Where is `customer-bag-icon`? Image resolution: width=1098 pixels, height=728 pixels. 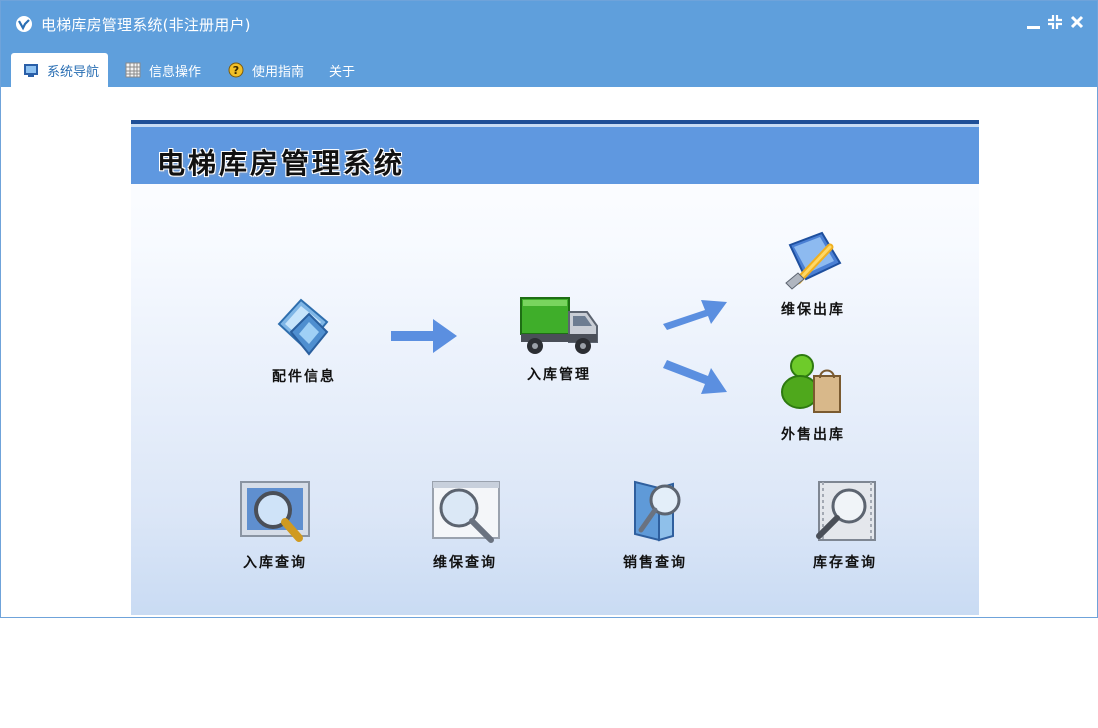
customer-bag-icon is located at coordinates (811, 383).